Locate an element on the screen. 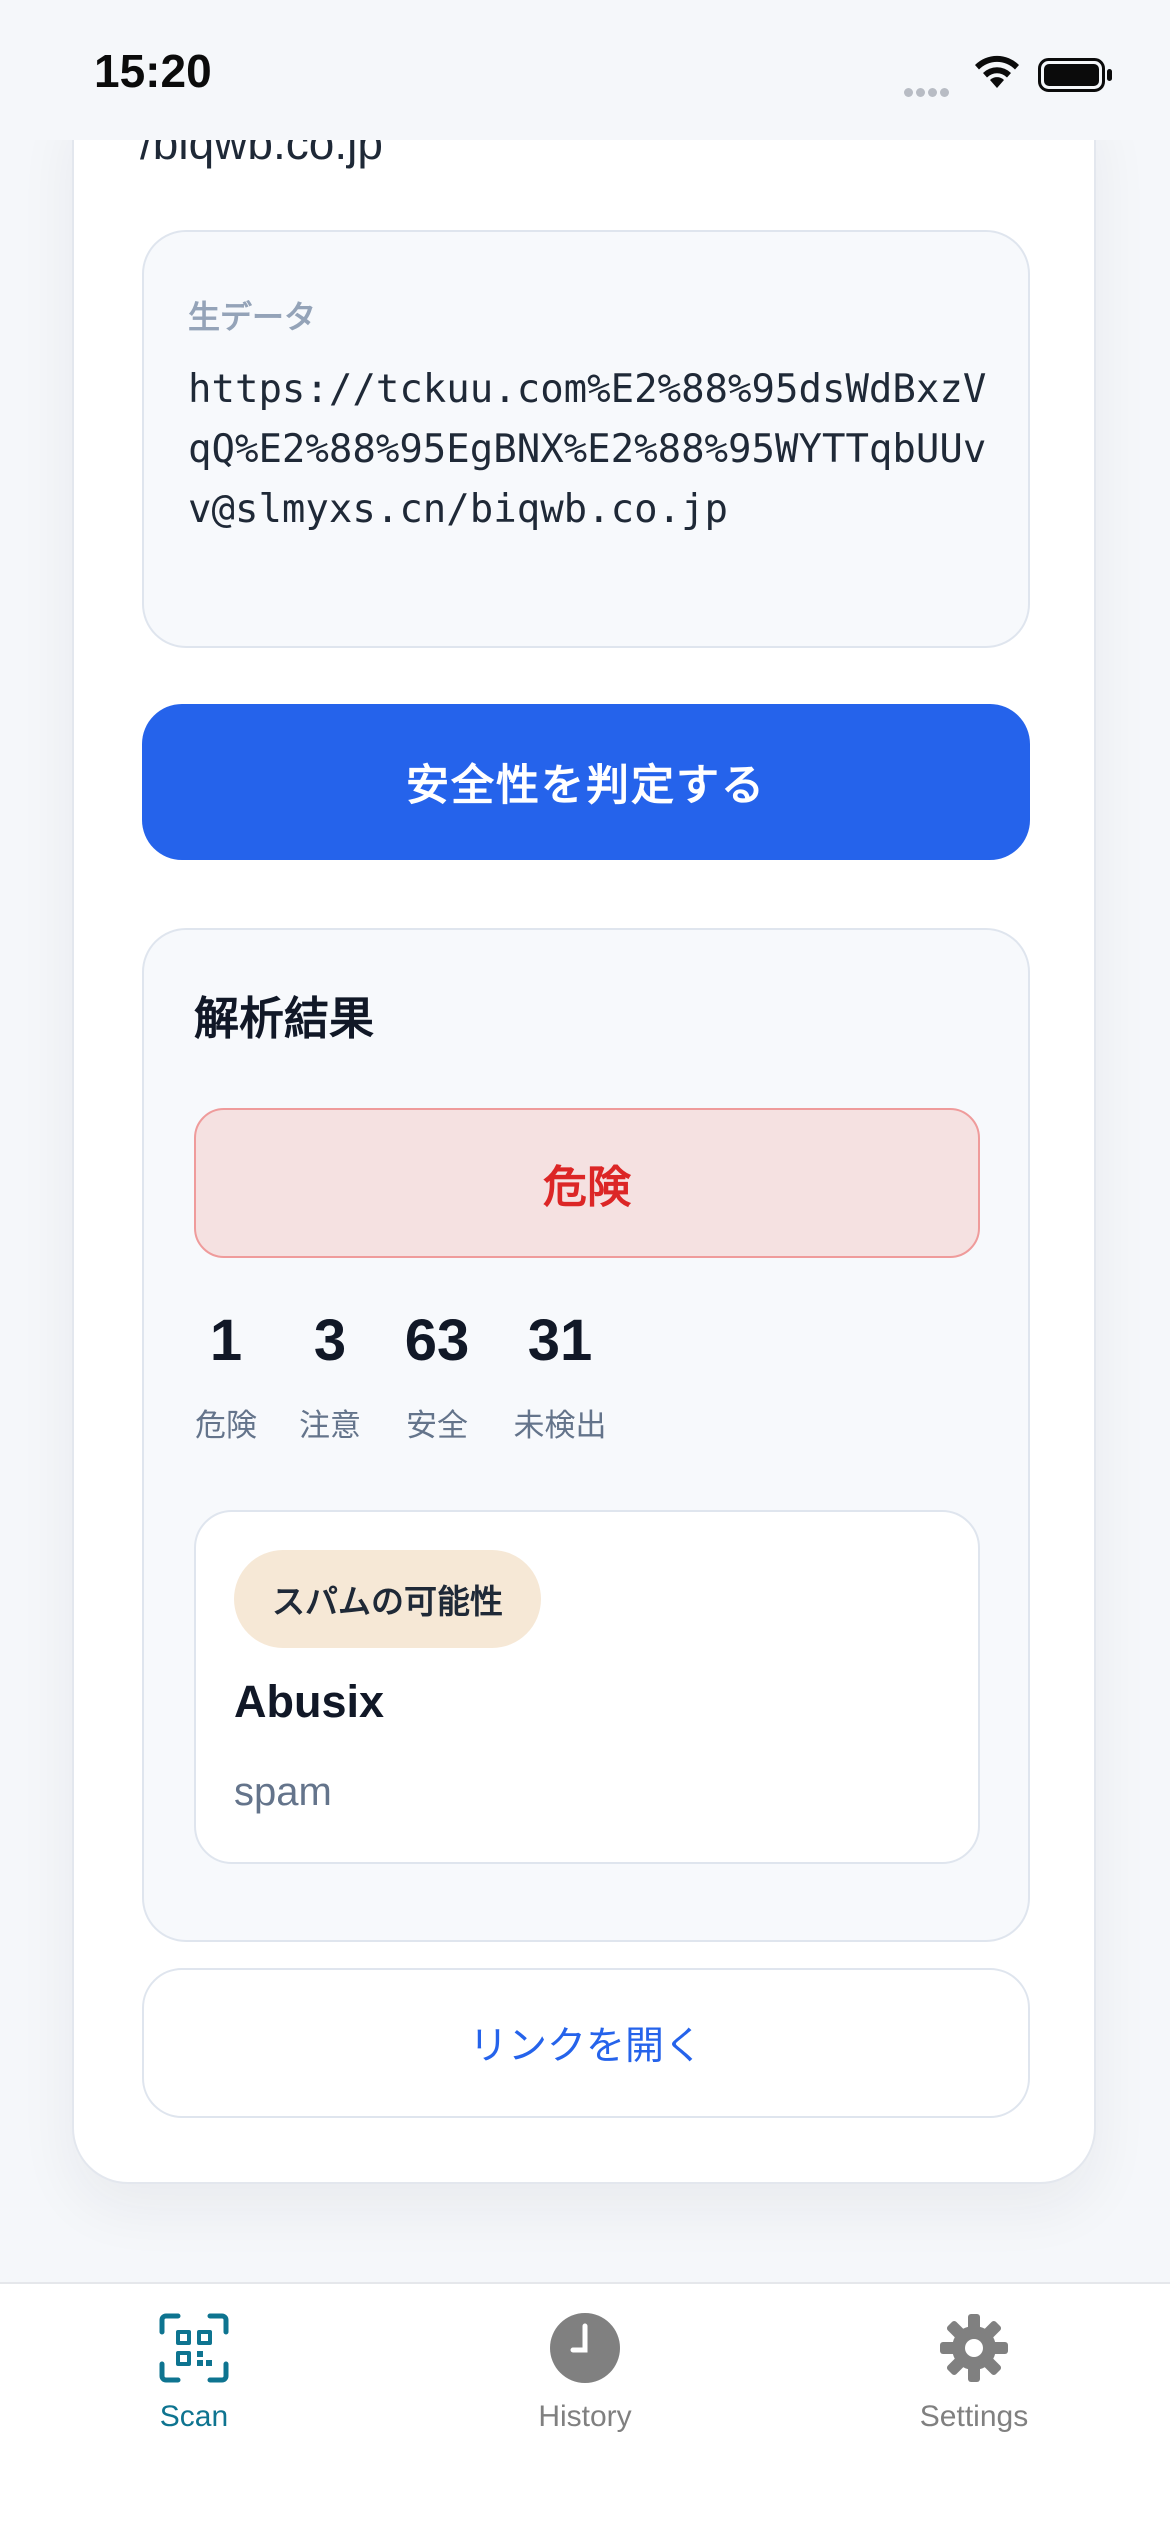  tab-bar: Scan History Settings is located at coordinates (585, 2407).